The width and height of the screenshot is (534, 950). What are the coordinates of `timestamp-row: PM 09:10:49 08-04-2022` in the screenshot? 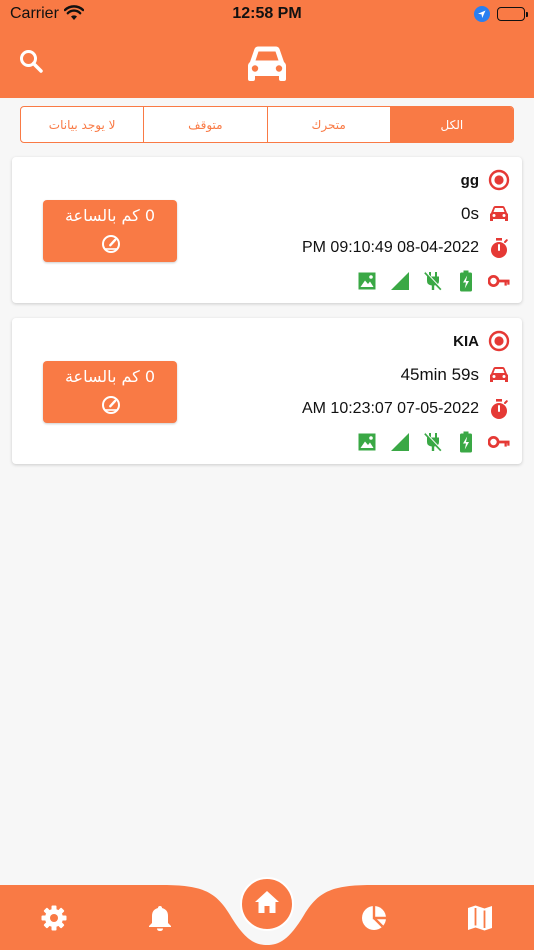 It's located at (406, 248).